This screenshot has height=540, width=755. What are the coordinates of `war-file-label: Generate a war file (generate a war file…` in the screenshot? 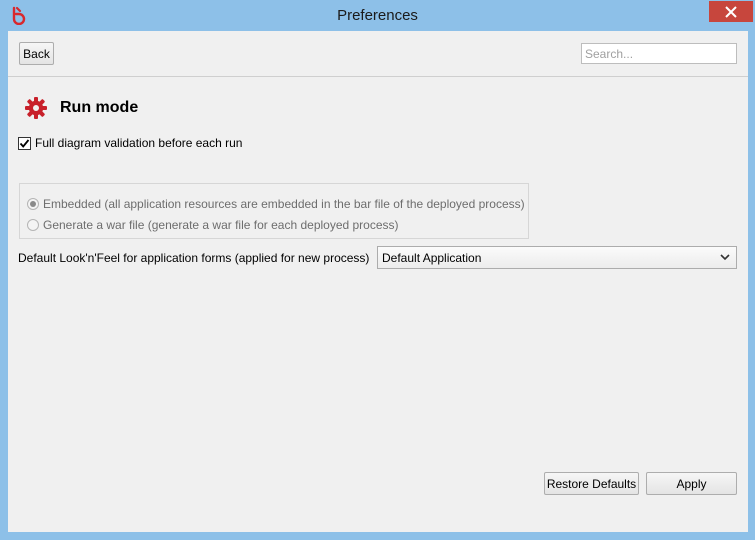 It's located at (221, 225).